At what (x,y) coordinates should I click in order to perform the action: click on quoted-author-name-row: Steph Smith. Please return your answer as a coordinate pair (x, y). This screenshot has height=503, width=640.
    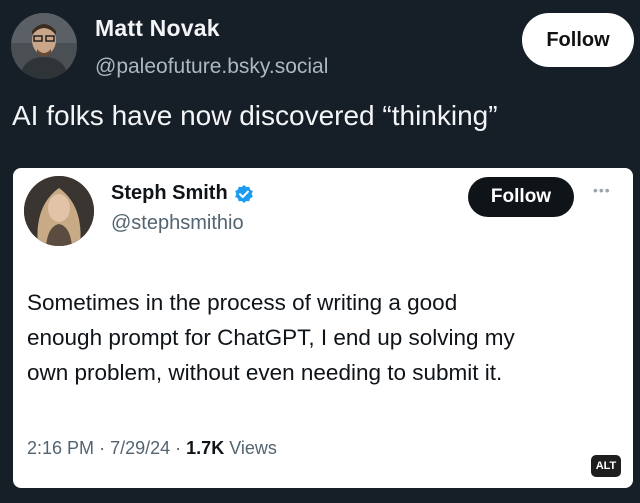
    Looking at the image, I should click on (182, 193).